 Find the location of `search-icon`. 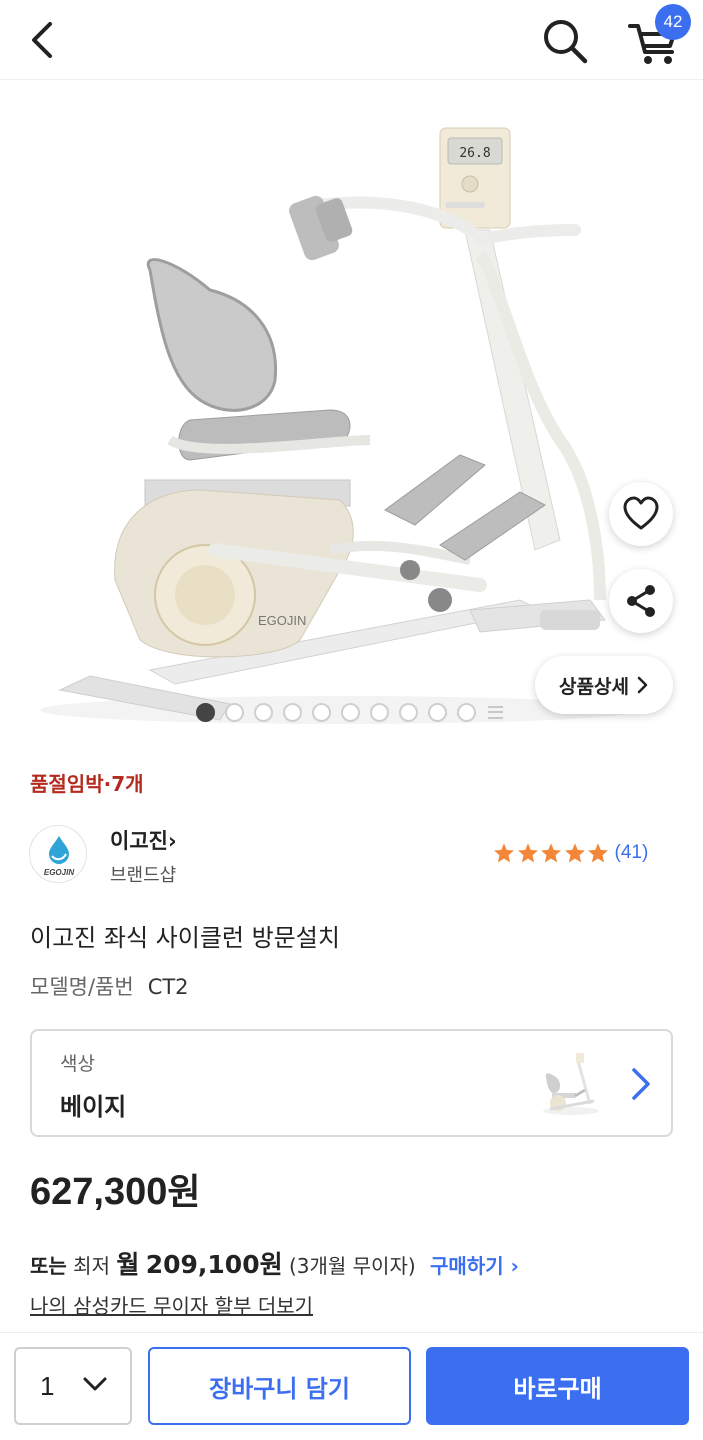

search-icon is located at coordinates (566, 42).